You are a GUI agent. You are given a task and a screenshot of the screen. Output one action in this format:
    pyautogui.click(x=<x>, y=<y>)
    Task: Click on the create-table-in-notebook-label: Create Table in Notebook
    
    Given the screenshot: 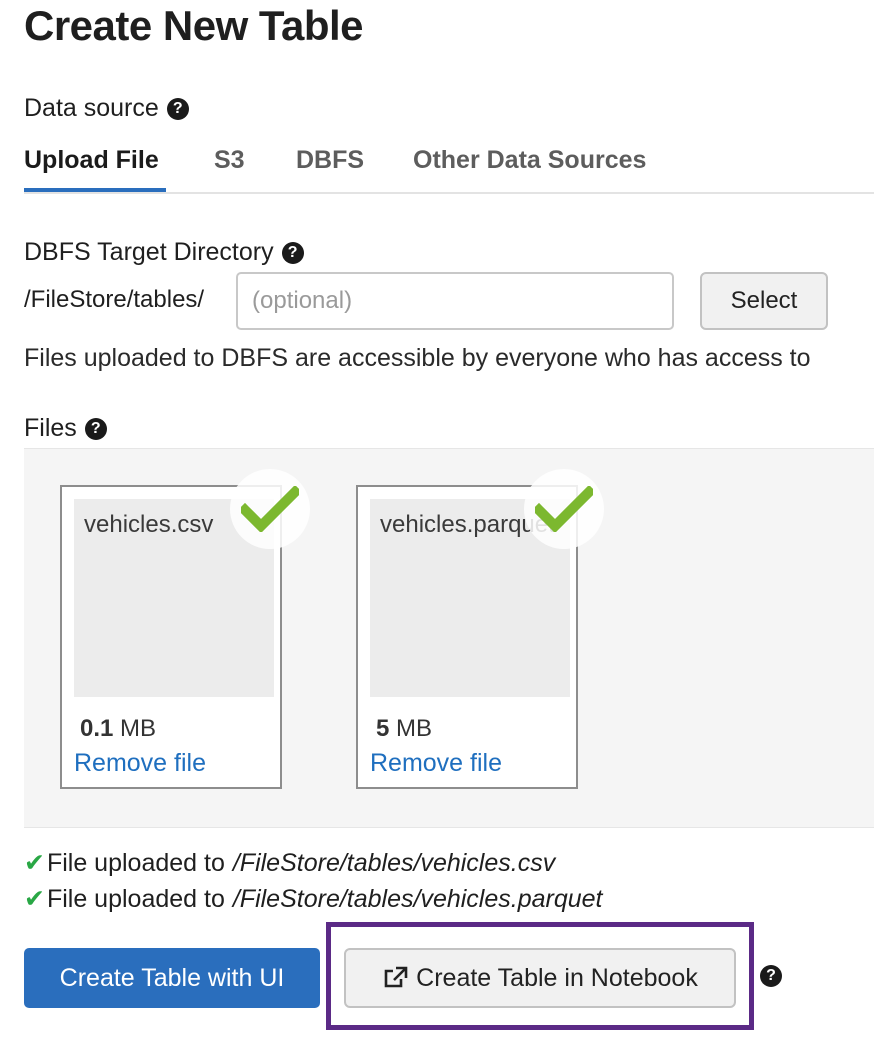 What is the action you would take?
    pyautogui.click(x=557, y=977)
    